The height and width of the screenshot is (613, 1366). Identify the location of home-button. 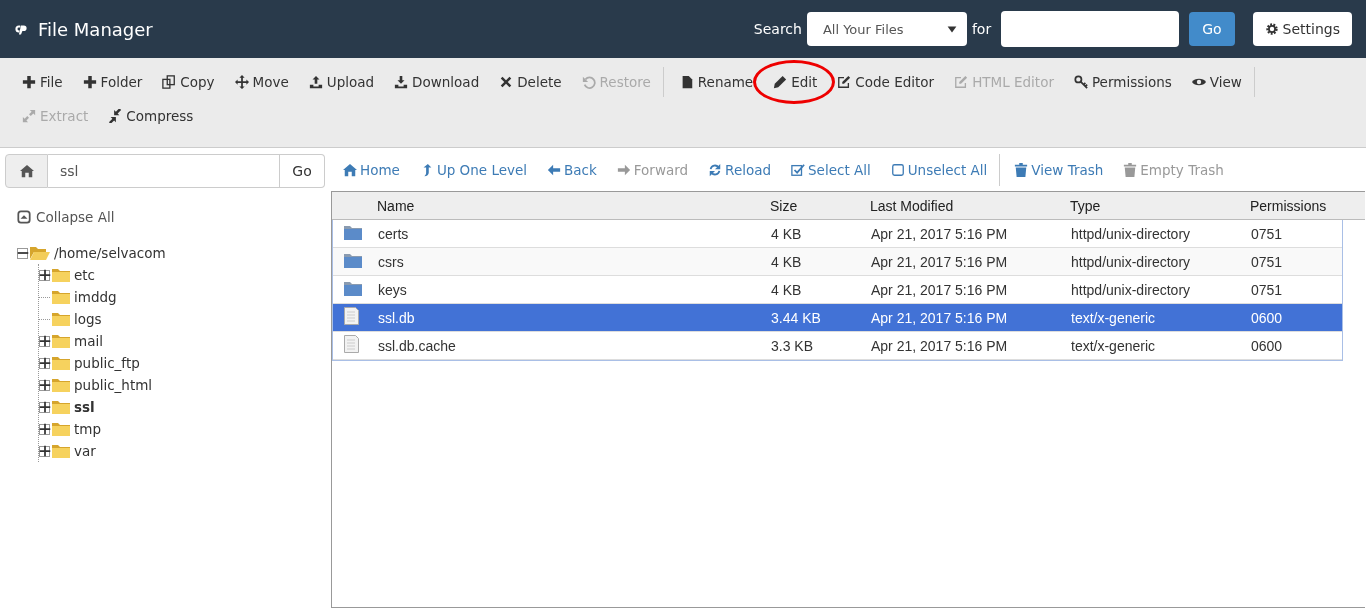
(26, 171).